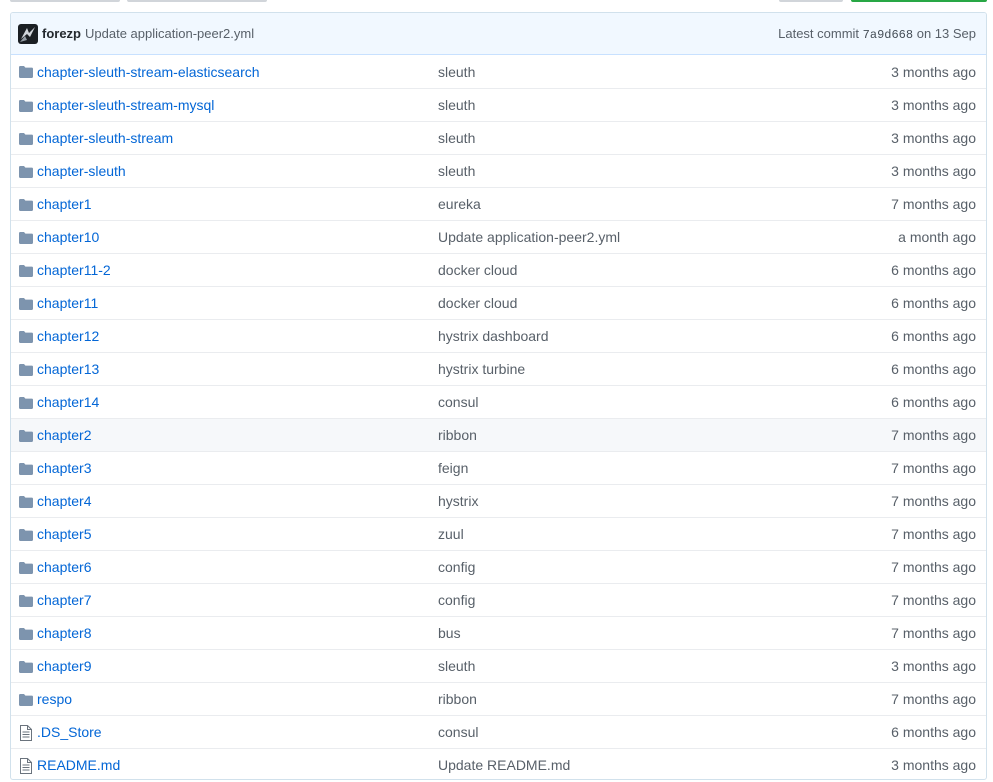  What do you see at coordinates (64, 567) in the screenshot?
I see `file-name-link: chapter6` at bounding box center [64, 567].